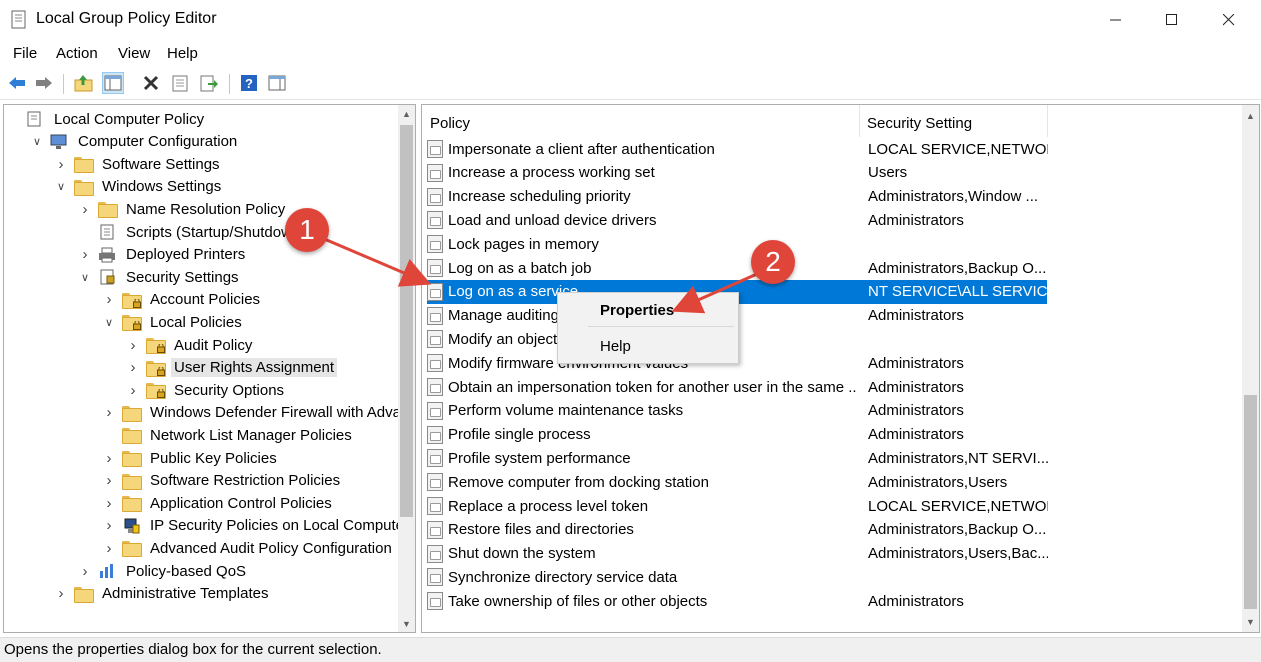 This screenshot has width=1261, height=662. What do you see at coordinates (151, 83) in the screenshot?
I see `delete-button` at bounding box center [151, 83].